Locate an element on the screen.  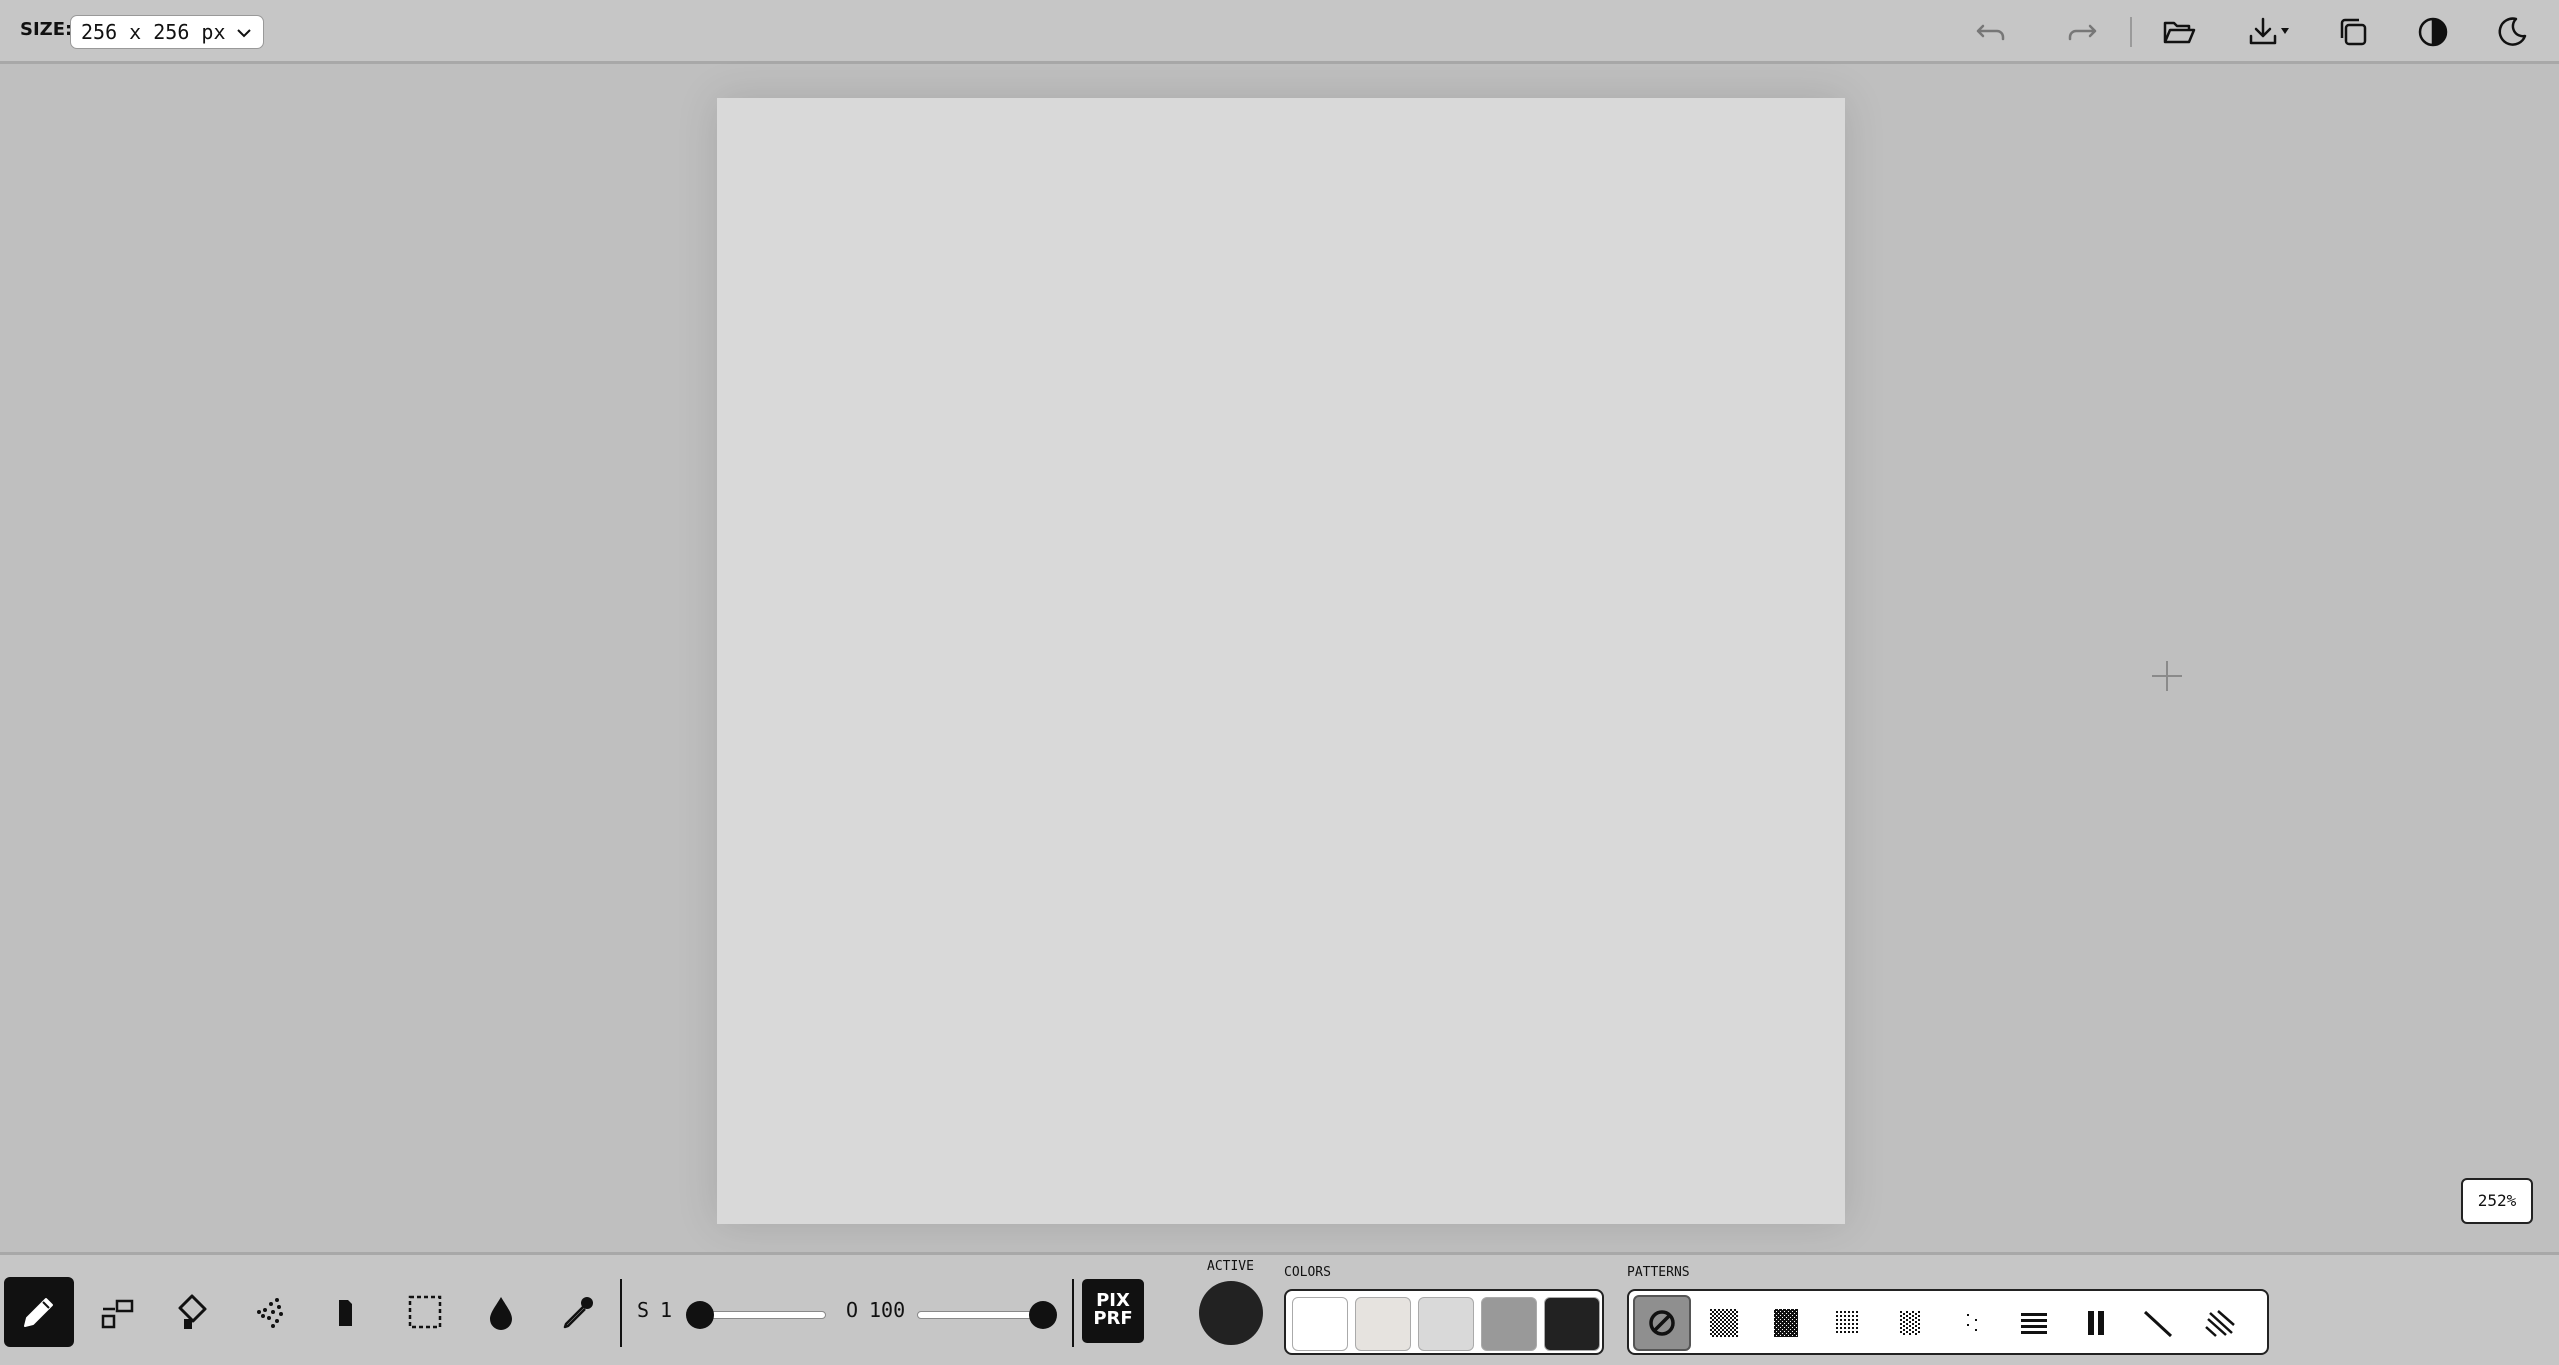
contrast-icon is located at coordinates (2433, 32).